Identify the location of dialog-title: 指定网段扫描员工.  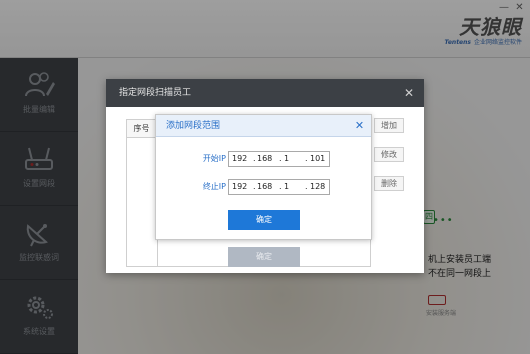
(265, 93).